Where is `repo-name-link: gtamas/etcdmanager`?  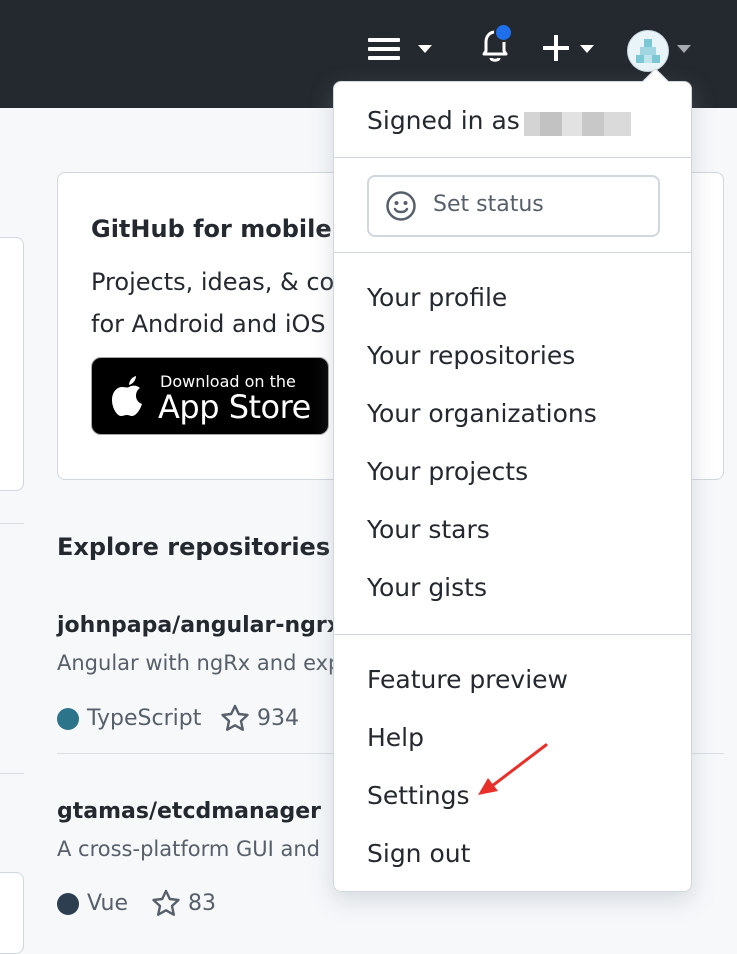 repo-name-link: gtamas/etcdmanager is located at coordinates (189, 811).